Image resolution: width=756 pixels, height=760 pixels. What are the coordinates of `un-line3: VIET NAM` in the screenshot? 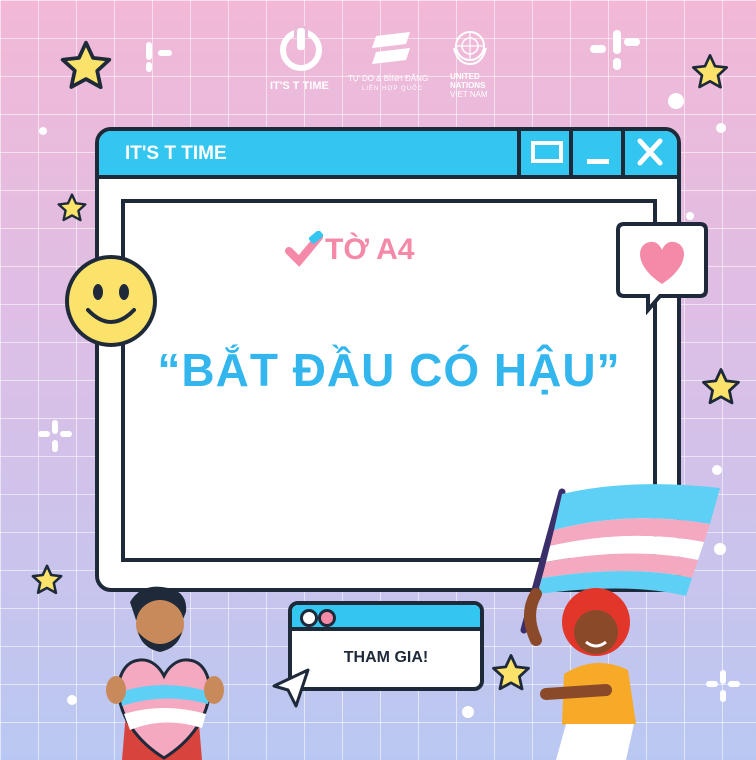 It's located at (469, 94).